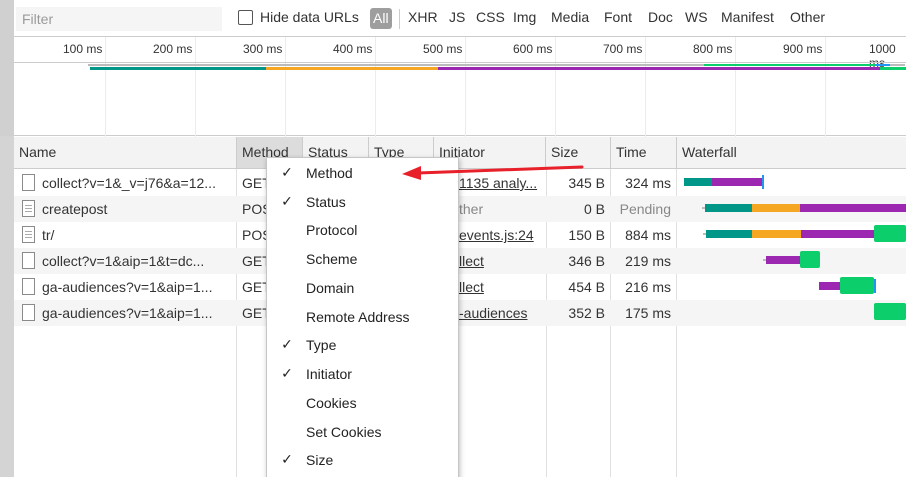 The image size is (906, 477). I want to click on request-row: tr/ POS events.js:24 150 B 884 ms, so click(460, 235).